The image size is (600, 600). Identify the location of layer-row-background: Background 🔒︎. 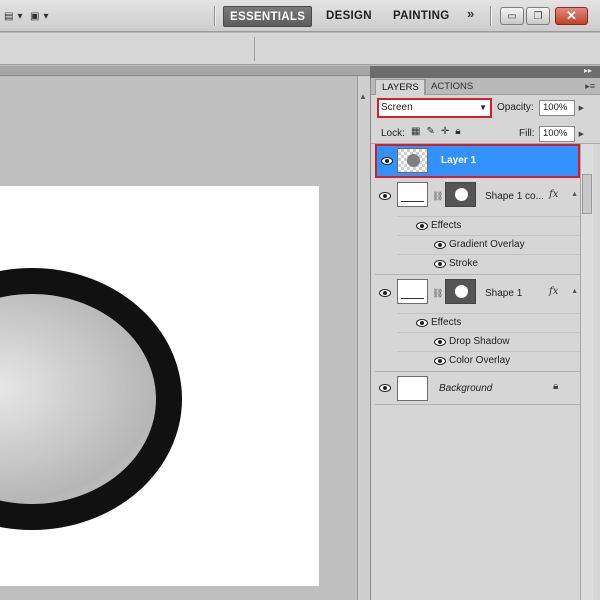
(477, 389).